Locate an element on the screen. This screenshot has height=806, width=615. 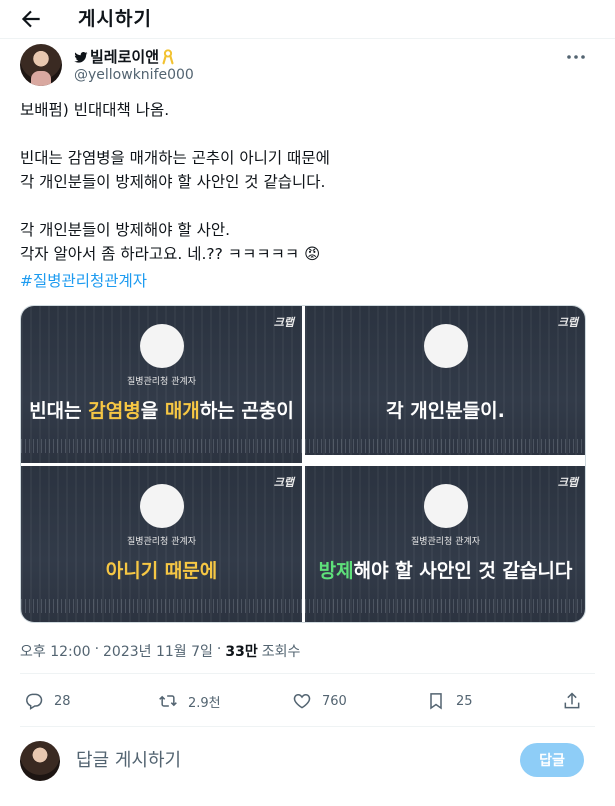
my-avatar is located at coordinates (40, 761).